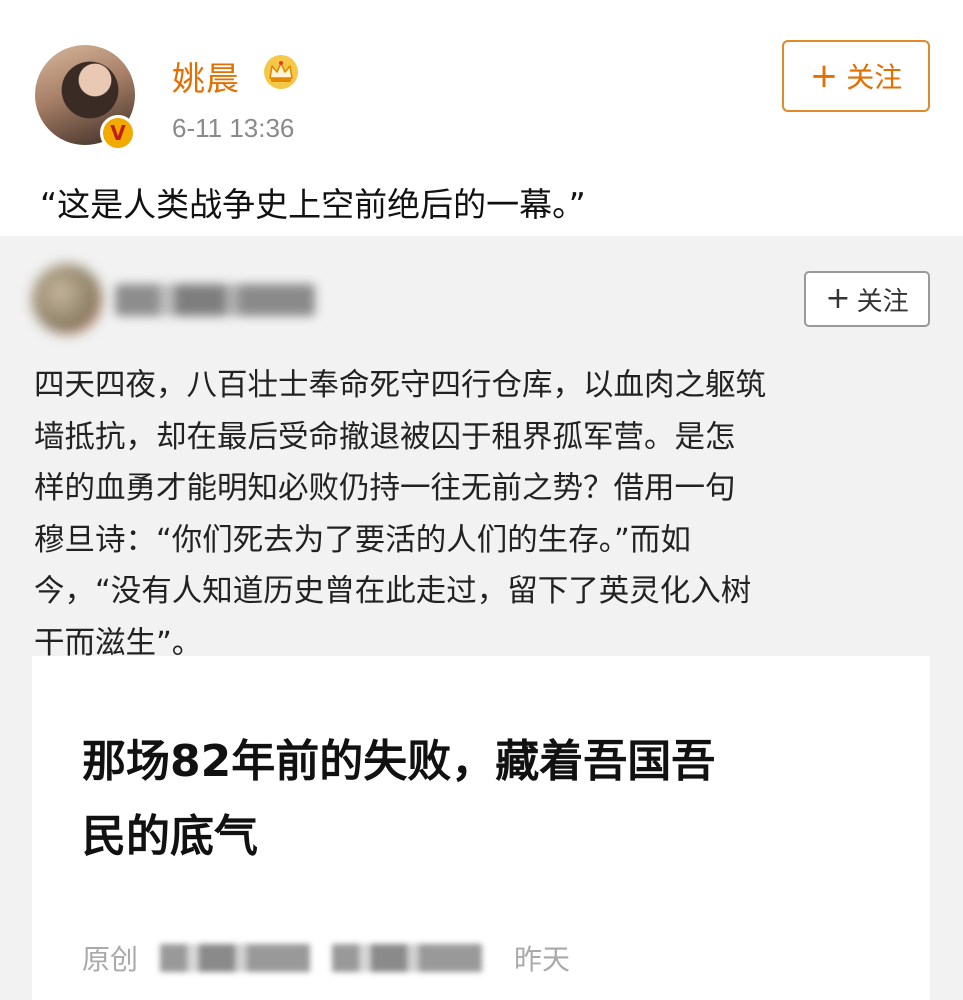  What do you see at coordinates (542, 959) in the screenshot?
I see `article-date: 昨天` at bounding box center [542, 959].